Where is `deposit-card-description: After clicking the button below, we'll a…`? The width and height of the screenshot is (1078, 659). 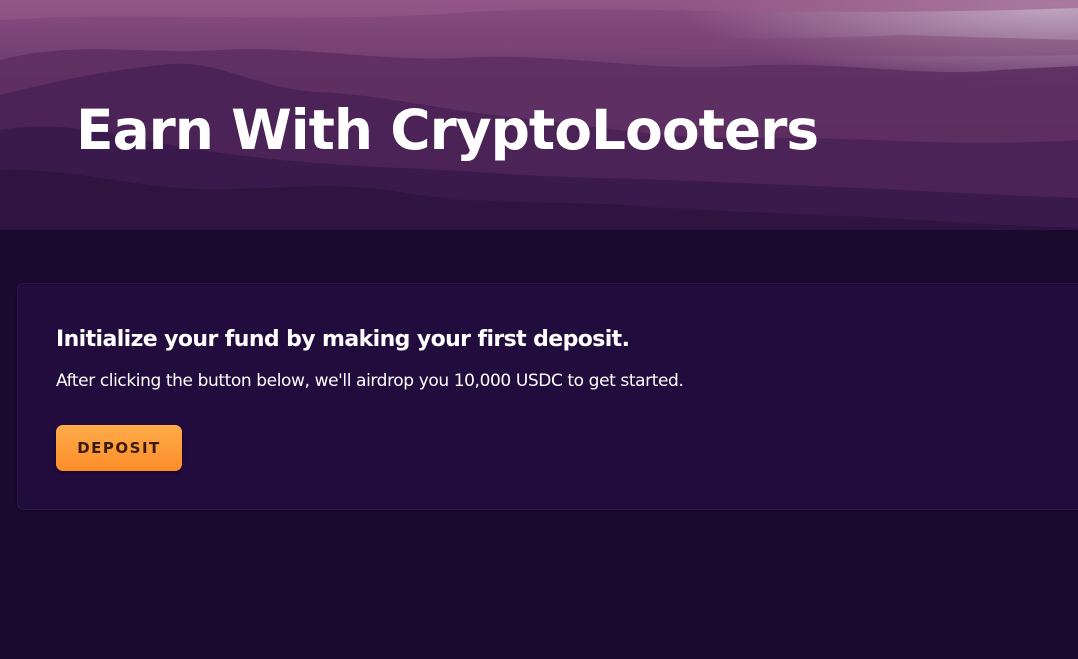 deposit-card-description: After clicking the button below, we'll a… is located at coordinates (370, 381).